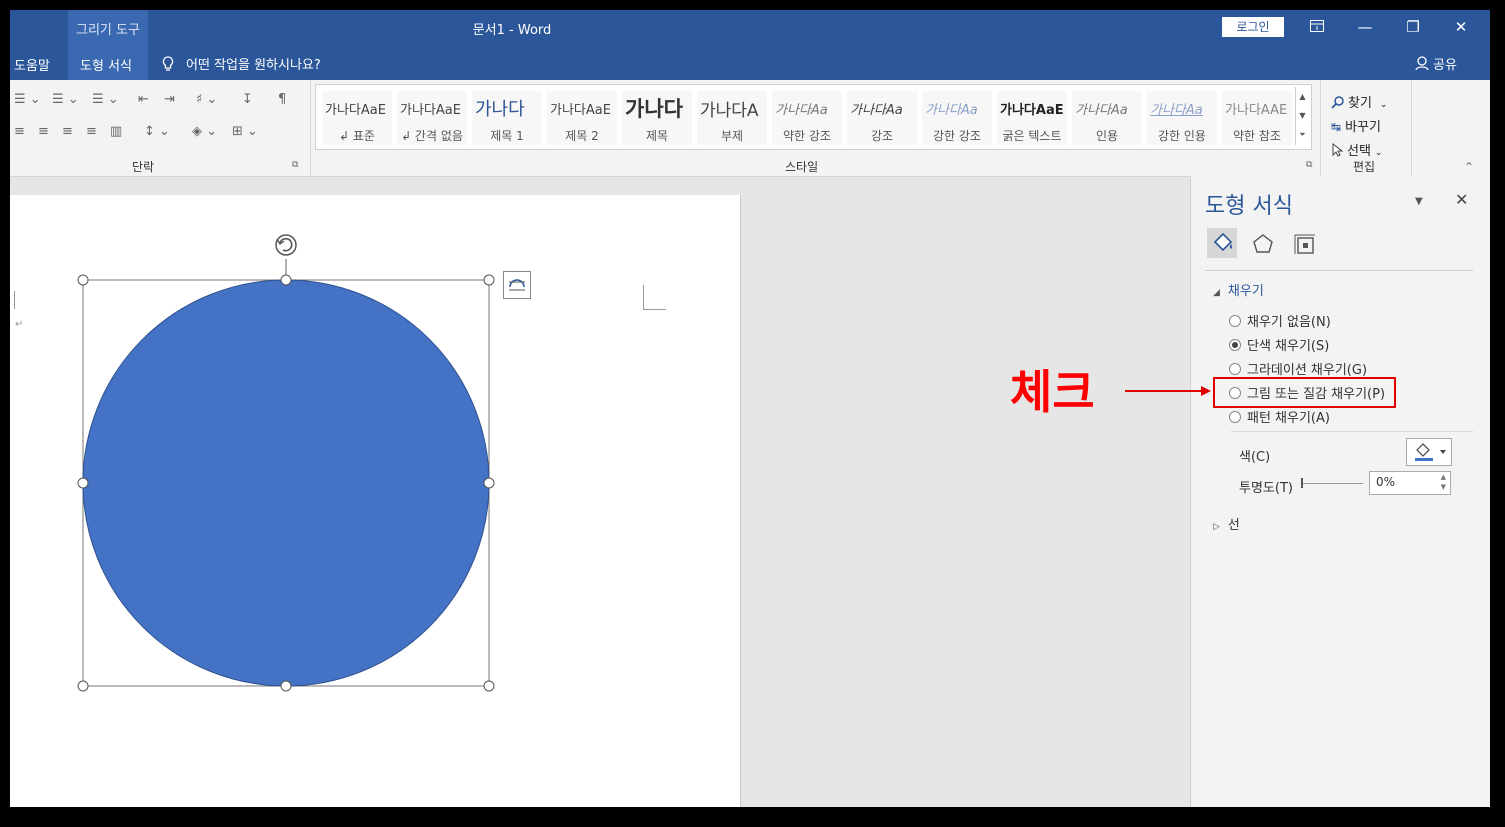 Image resolution: width=1505 pixels, height=827 pixels. Describe the element at coordinates (1253, 27) in the screenshot. I see `login-button: 로그인` at that location.